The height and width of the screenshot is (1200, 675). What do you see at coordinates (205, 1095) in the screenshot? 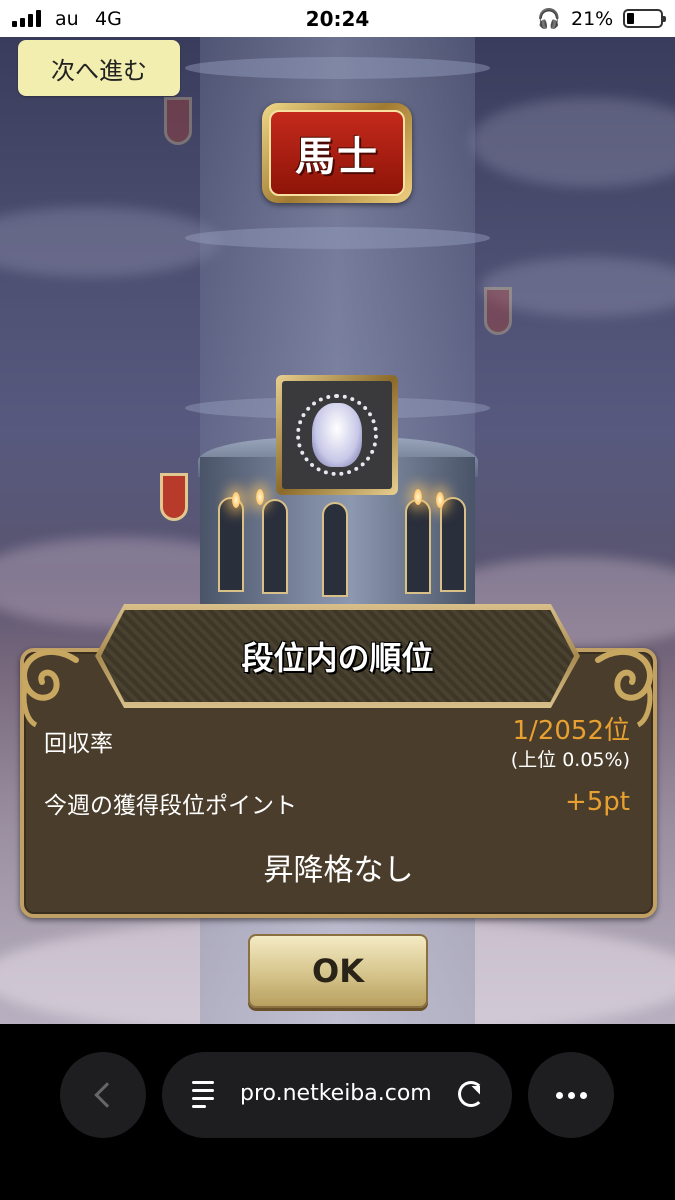
I see `reader-icon` at bounding box center [205, 1095].